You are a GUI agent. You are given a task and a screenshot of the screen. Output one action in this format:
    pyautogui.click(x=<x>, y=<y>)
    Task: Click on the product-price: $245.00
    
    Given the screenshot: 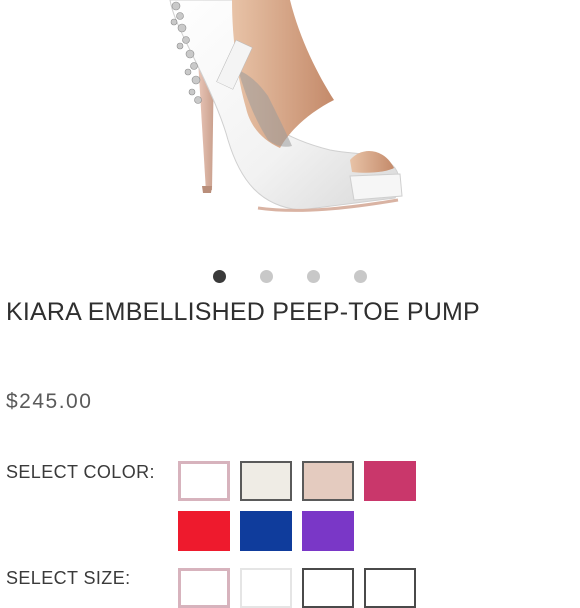 What is the action you would take?
    pyautogui.click(x=49, y=401)
    